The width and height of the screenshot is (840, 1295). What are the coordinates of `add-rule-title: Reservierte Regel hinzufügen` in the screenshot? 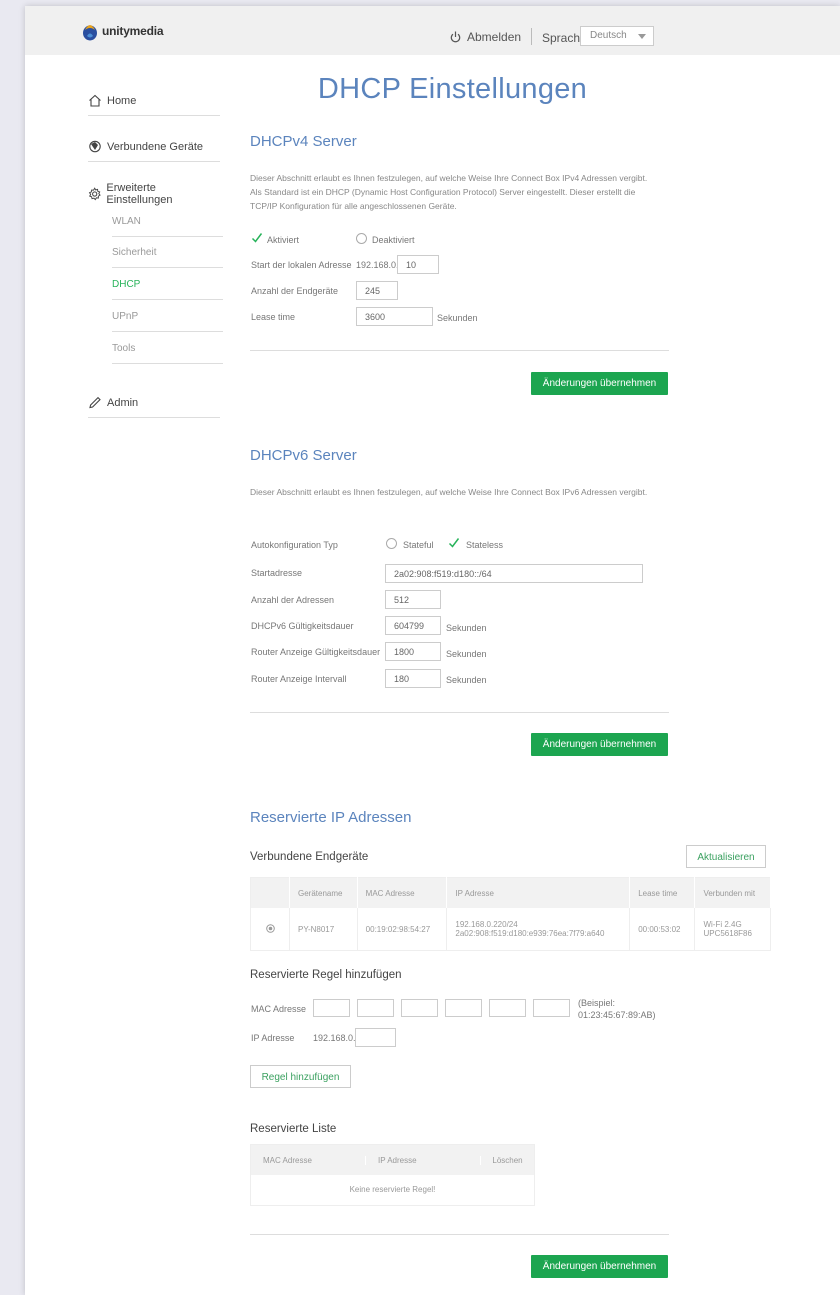 It's located at (326, 975).